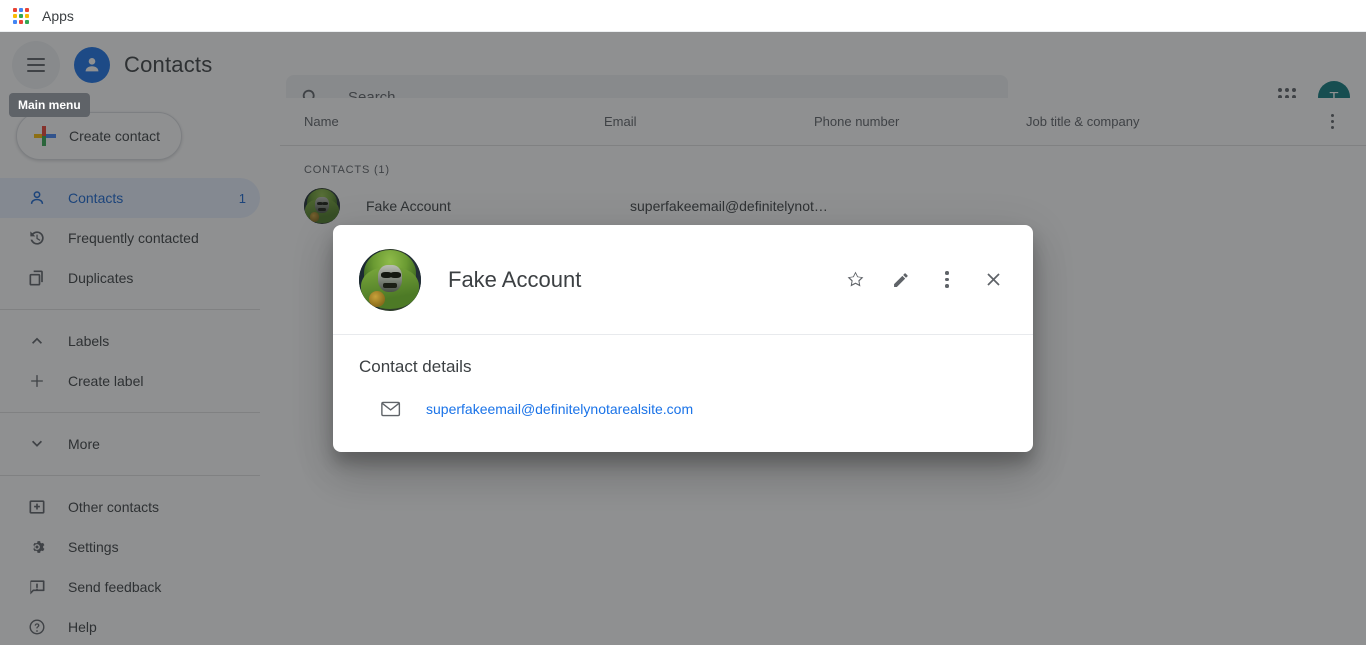 This screenshot has width=1366, height=647. What do you see at coordinates (49, 105) in the screenshot?
I see `main-menu-tooltip: Main menu` at bounding box center [49, 105].